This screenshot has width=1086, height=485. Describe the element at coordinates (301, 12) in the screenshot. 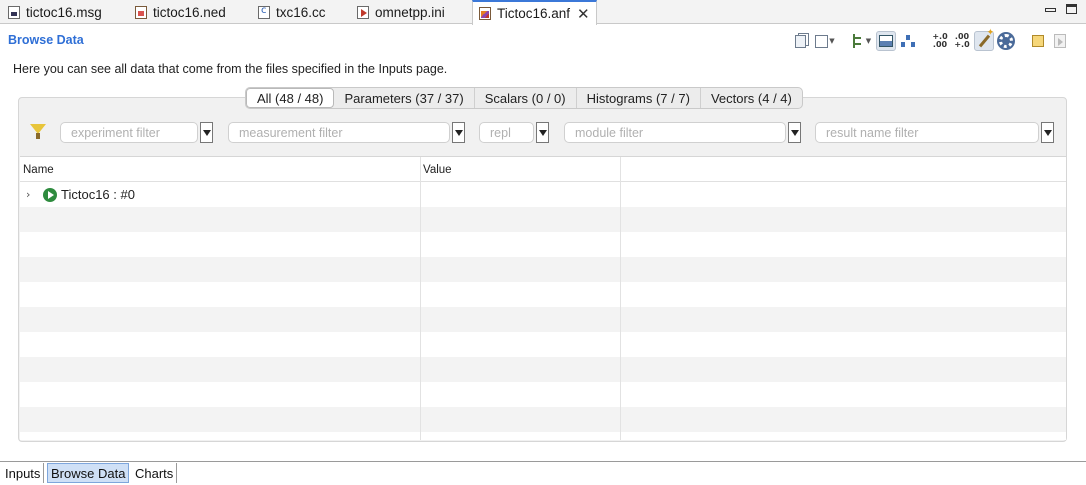

I see `editor-tab-label: txc16.cc` at that location.